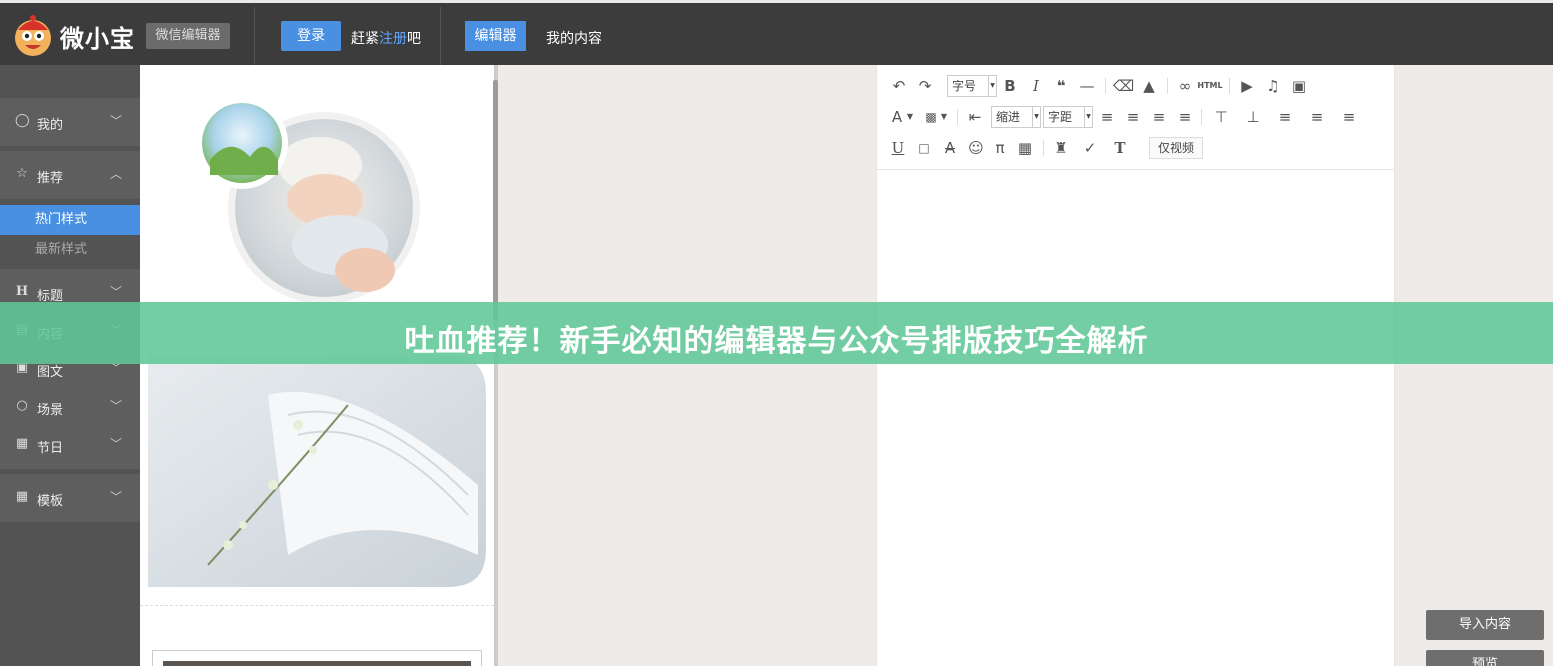 The height and width of the screenshot is (666, 1553). Describe the element at coordinates (1185, 86) in the screenshot. I see `link-icon: ∞` at that location.